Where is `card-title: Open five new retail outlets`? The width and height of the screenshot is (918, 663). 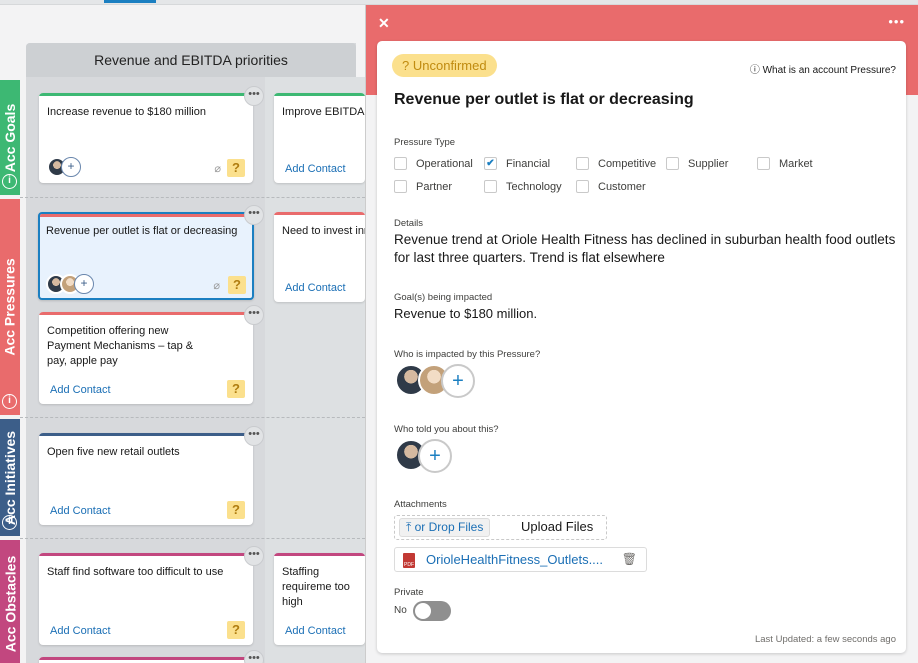 card-title: Open five new retail outlets is located at coordinates (113, 452).